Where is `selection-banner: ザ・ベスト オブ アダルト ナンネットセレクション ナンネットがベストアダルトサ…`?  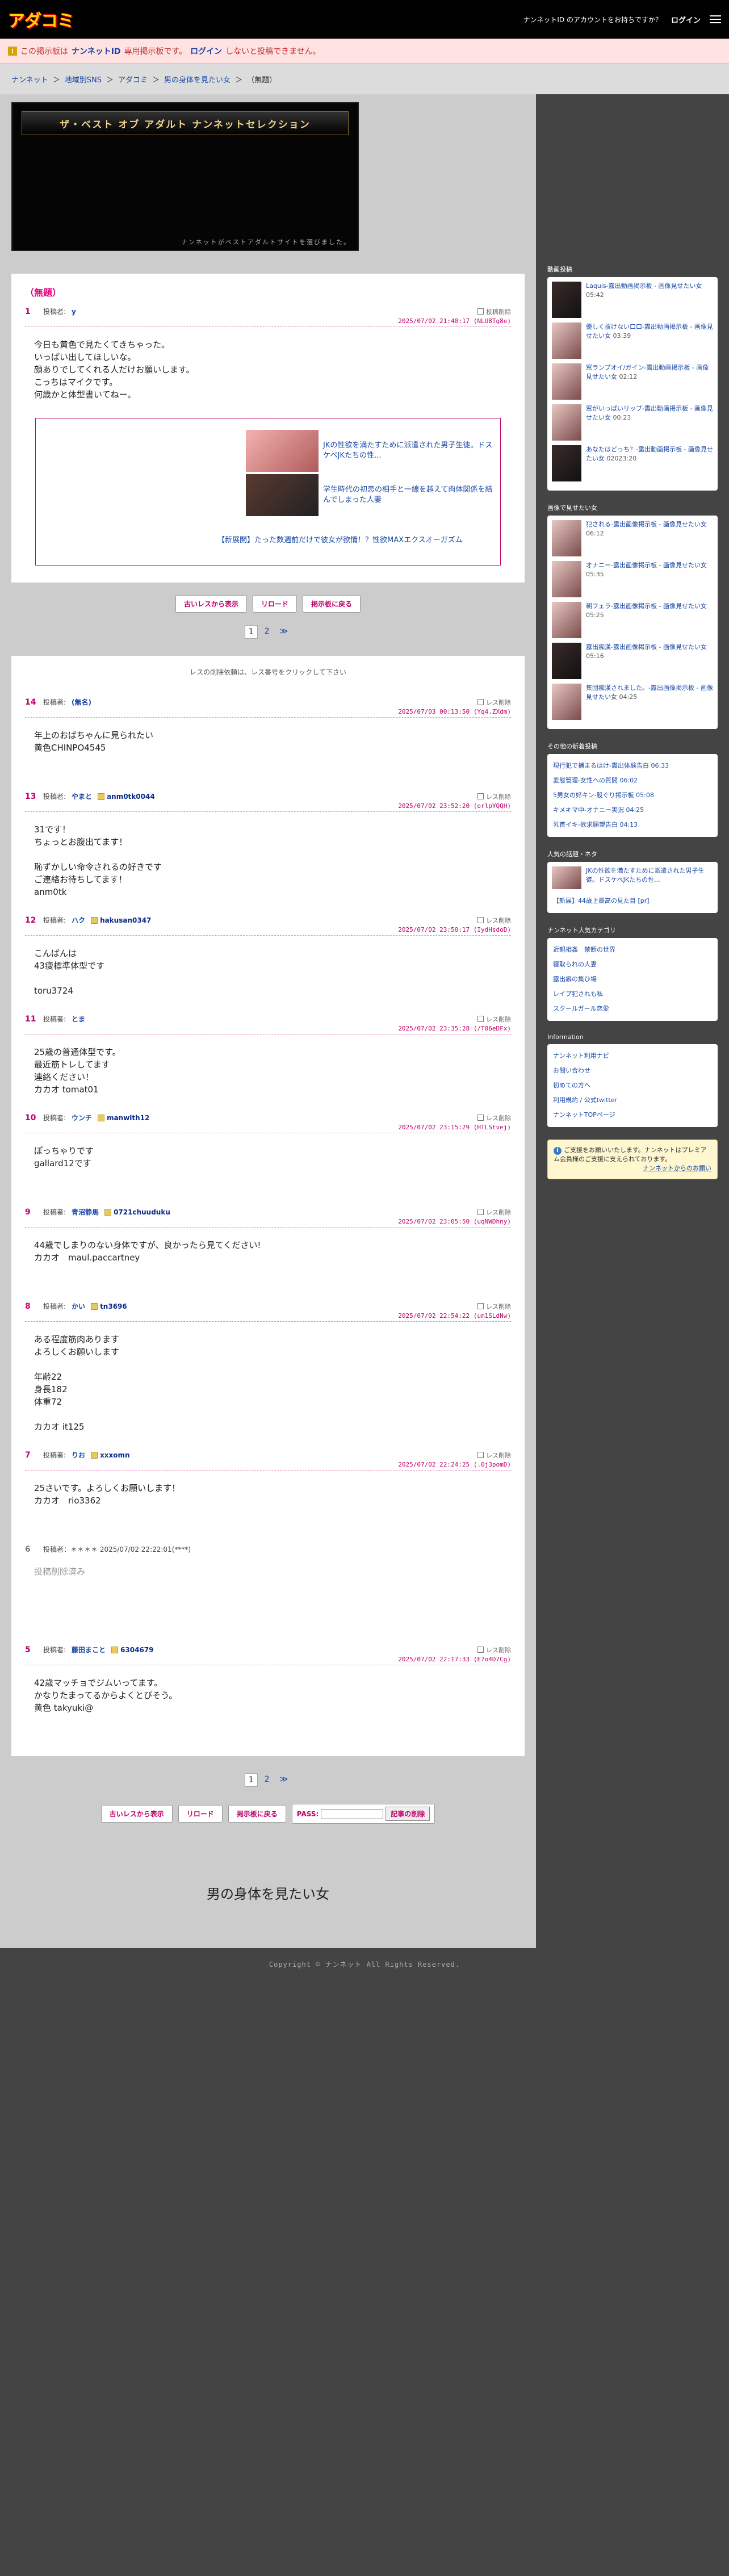 selection-banner: ザ・ベスト オブ アダルト ナンネットセレクション ナンネットがベストアダルトサ… is located at coordinates (185, 176).